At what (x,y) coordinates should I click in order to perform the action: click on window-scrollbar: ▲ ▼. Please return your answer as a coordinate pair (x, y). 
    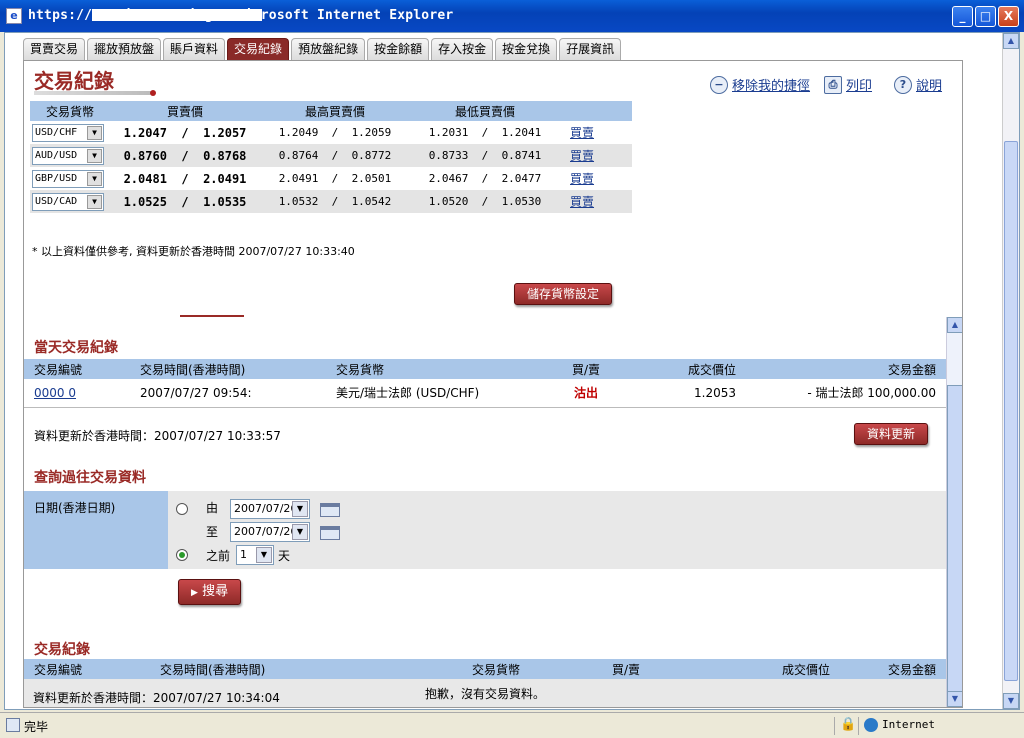
    Looking at the image, I should click on (1010, 371).